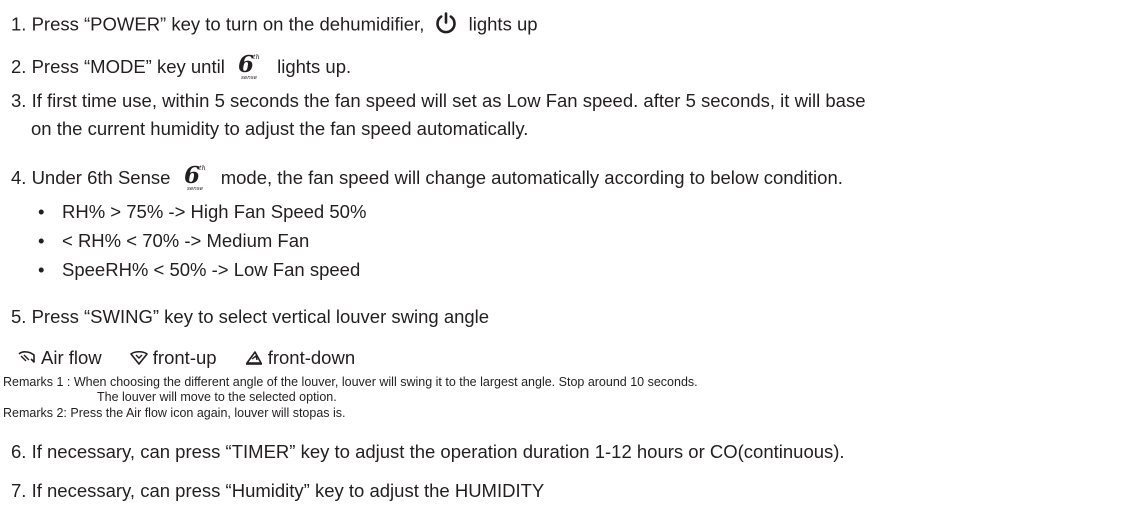 This screenshot has width=1144, height=514. Describe the element at coordinates (311, 357) in the screenshot. I see `swing-option-label: front-down` at that location.